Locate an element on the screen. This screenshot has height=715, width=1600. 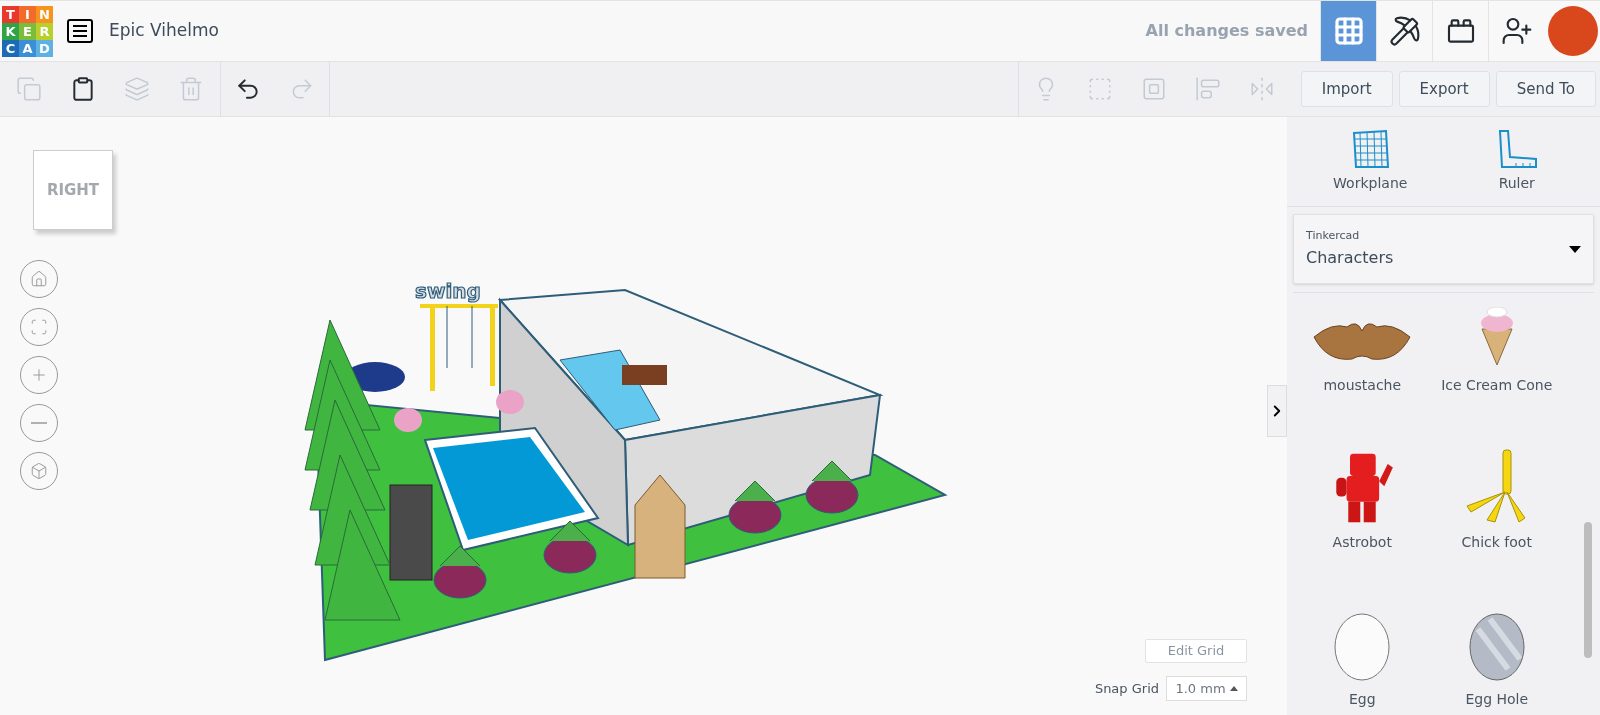
snap-grid-label: Snap Grid is located at coordinates (1126, 688).